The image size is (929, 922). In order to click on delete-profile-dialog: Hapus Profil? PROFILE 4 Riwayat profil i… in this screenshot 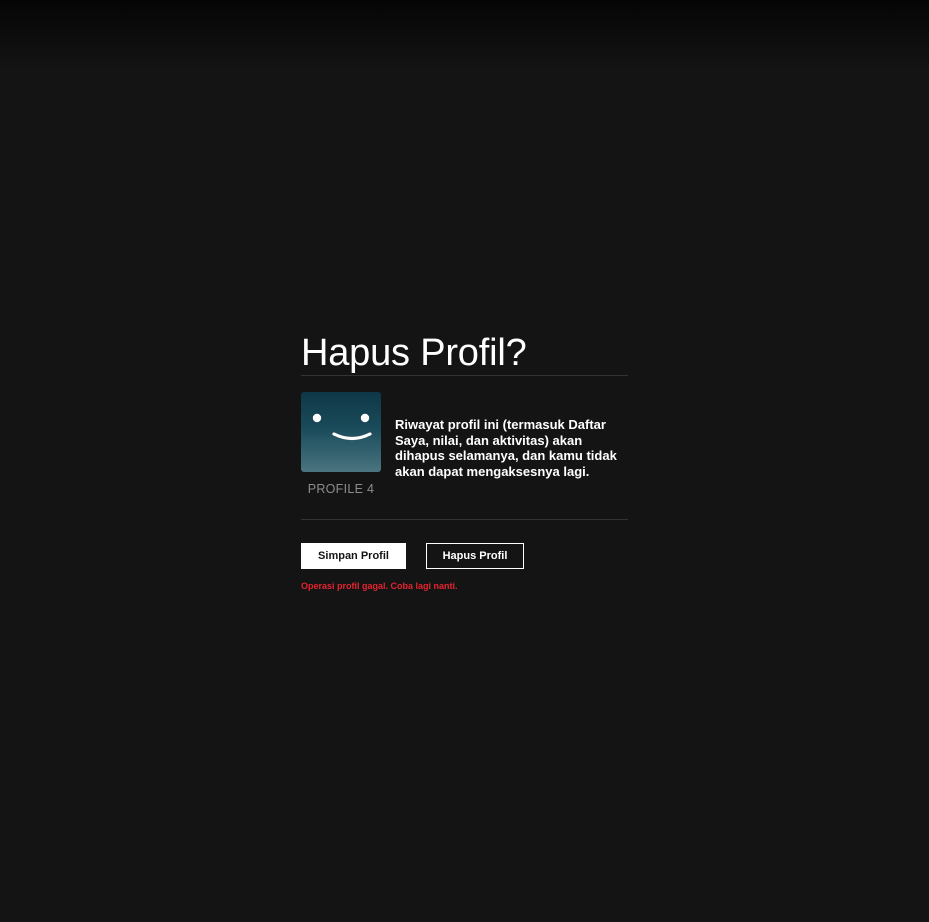, I will do `click(464, 461)`.